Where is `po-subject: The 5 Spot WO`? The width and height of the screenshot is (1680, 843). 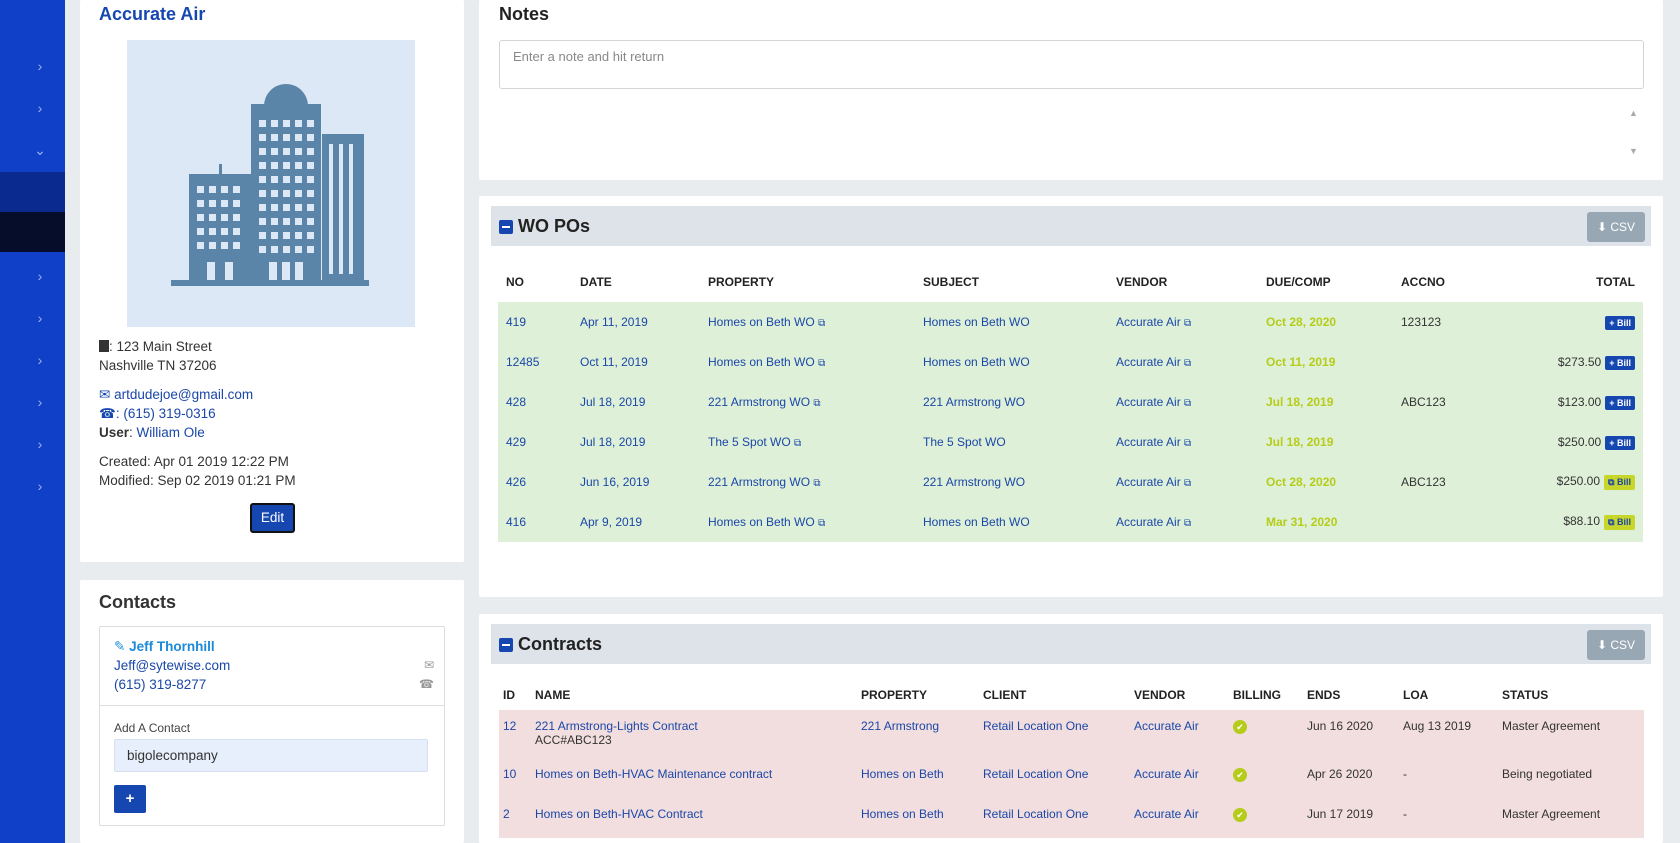 po-subject: The 5 Spot WO is located at coordinates (1011, 442).